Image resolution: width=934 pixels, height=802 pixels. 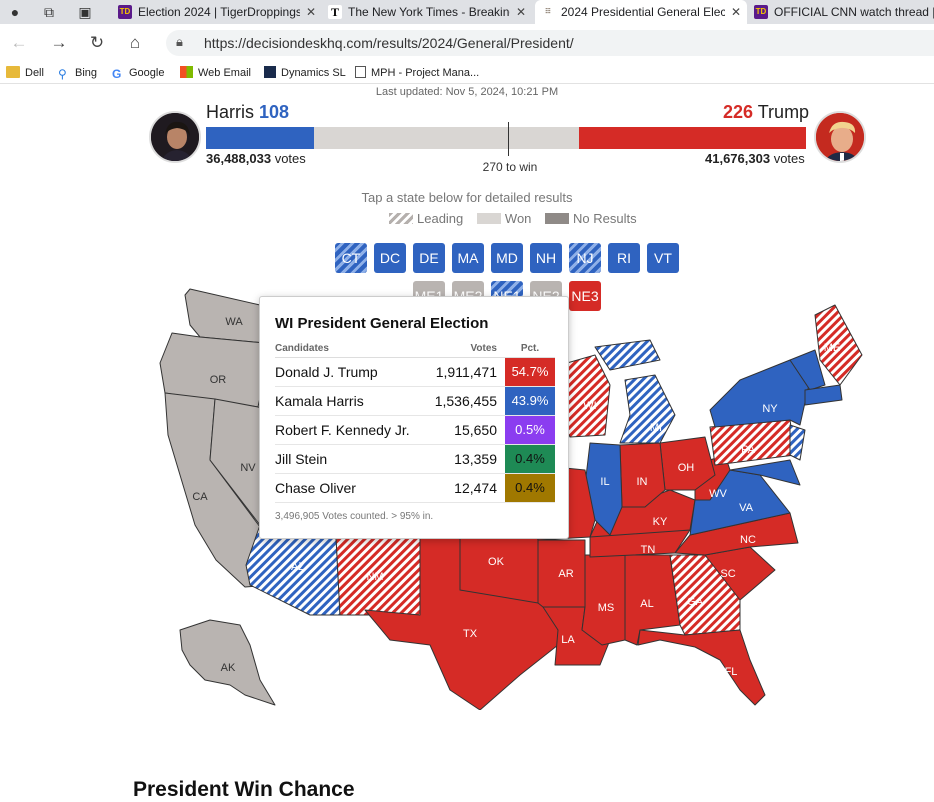 I want to click on map-label-oh: OH, so click(x=686, y=468).